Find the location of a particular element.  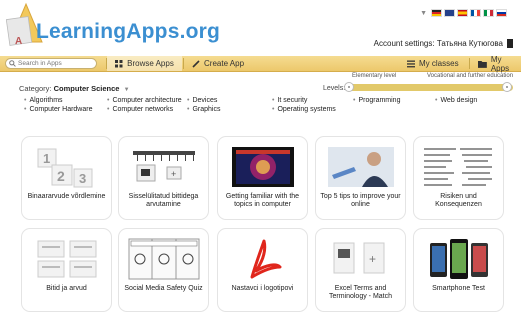

app-card: Top 5 tips to improve your online is located at coordinates (360, 178).